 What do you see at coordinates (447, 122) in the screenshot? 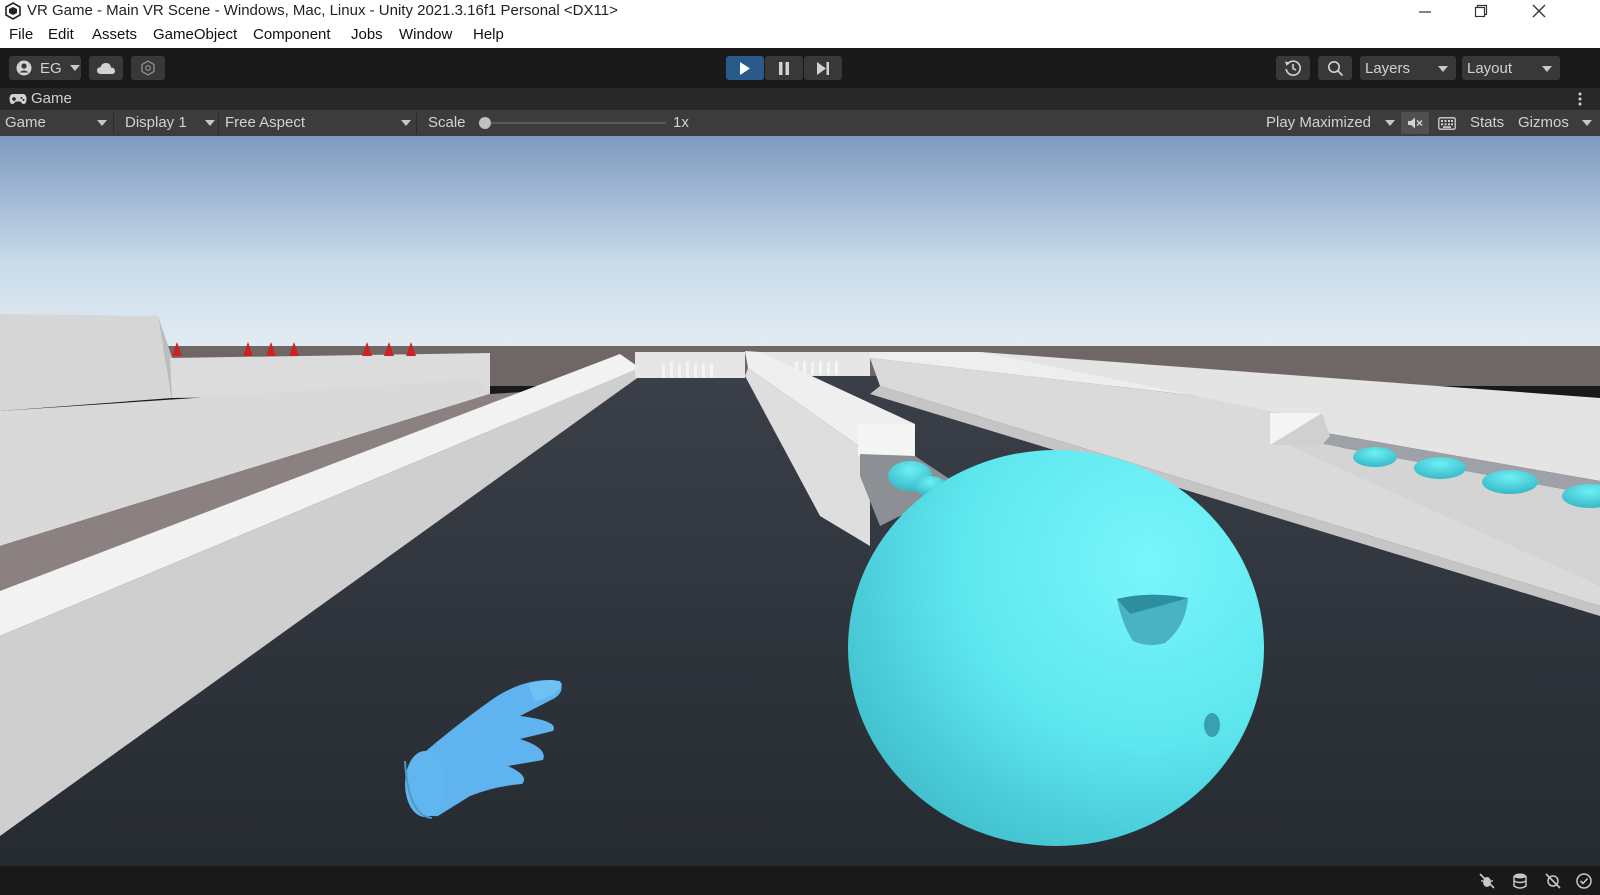
I see `scale-label: Scale` at bounding box center [447, 122].